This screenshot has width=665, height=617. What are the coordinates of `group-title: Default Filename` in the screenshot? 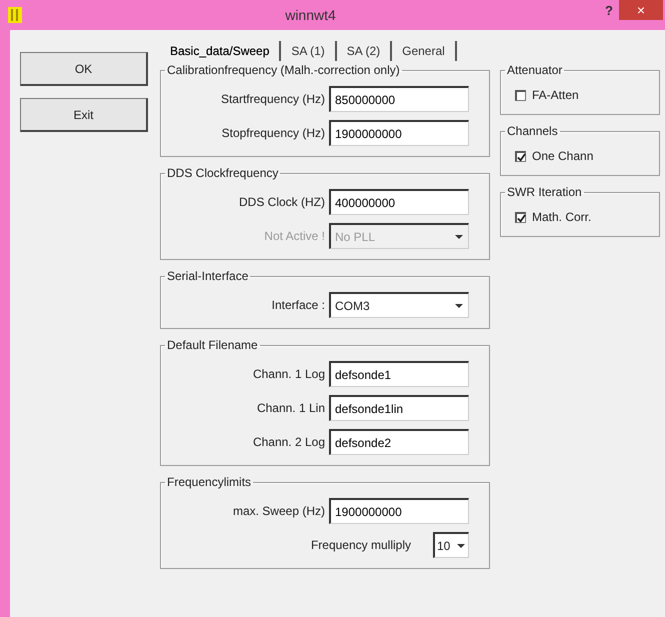 It's located at (212, 345).